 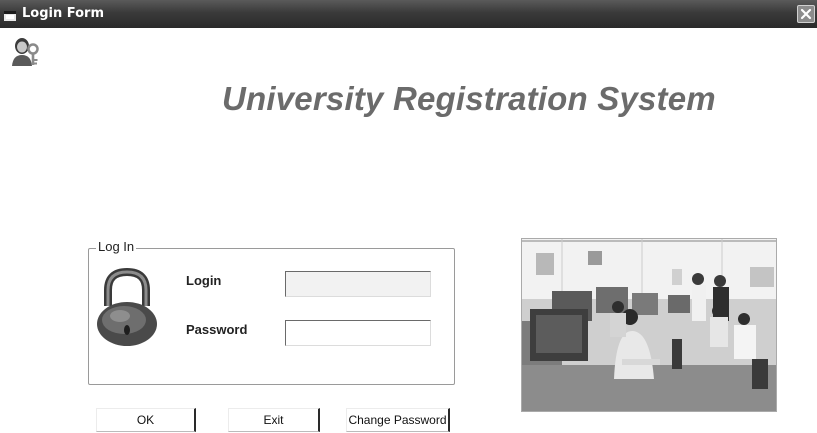 I want to click on page-title: University Registration System, so click(x=469, y=98).